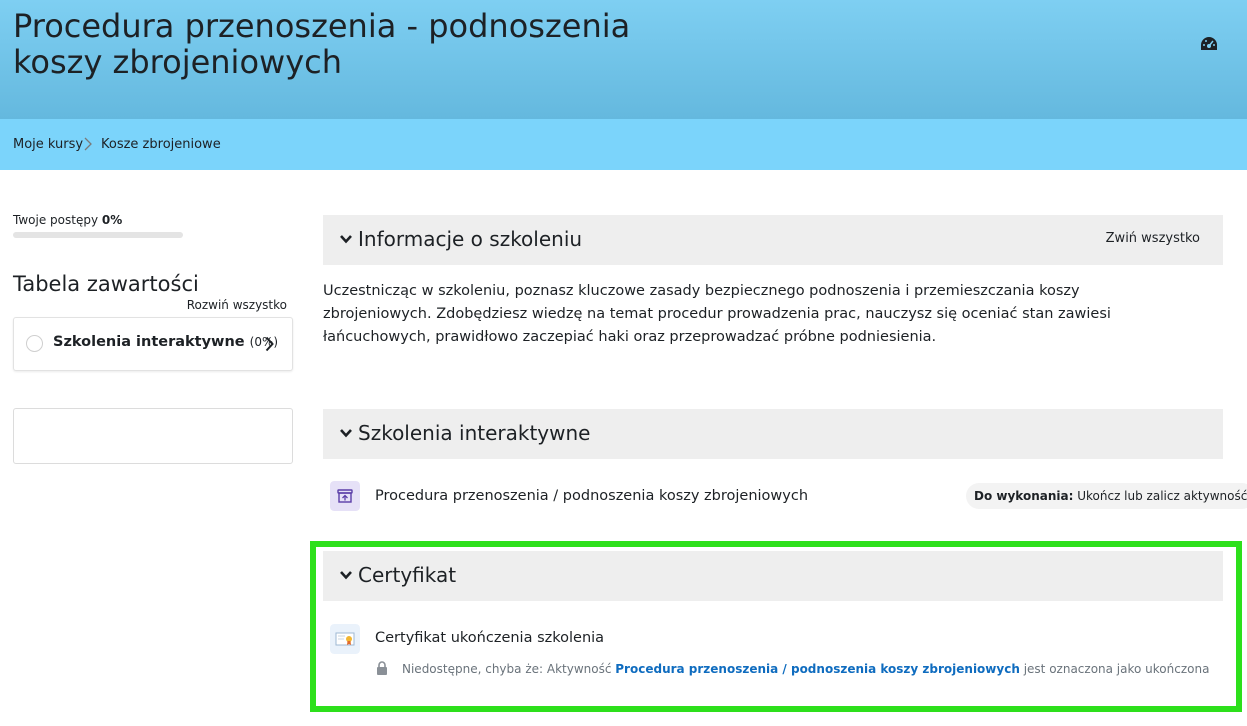 This screenshot has width=1247, height=726. I want to click on section-header-course-info: Informacje o szkoleniu Zwiń wszystko, so click(773, 240).